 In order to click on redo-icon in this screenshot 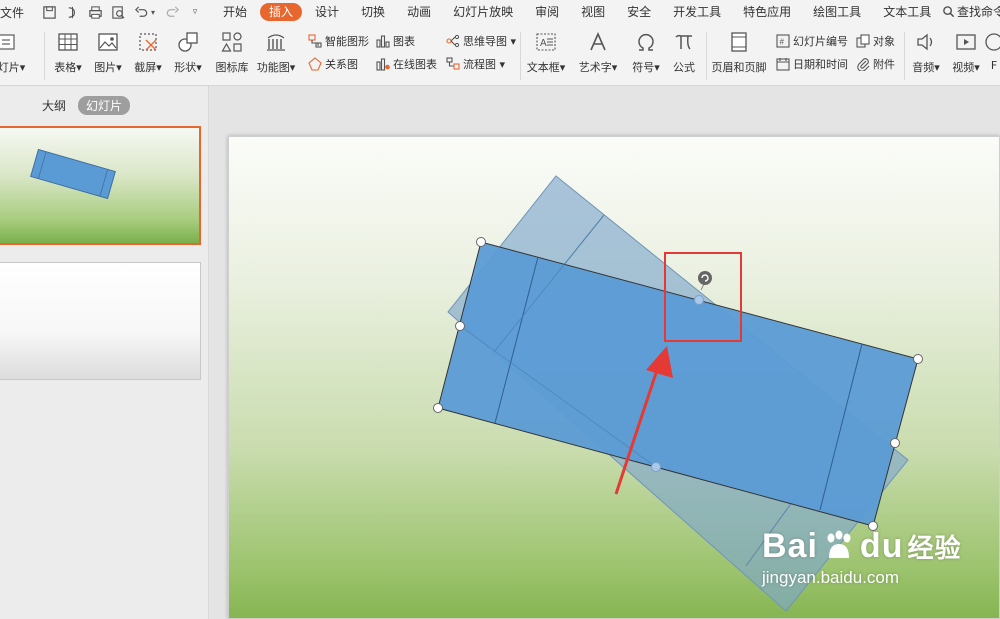, I will do `click(172, 12)`.